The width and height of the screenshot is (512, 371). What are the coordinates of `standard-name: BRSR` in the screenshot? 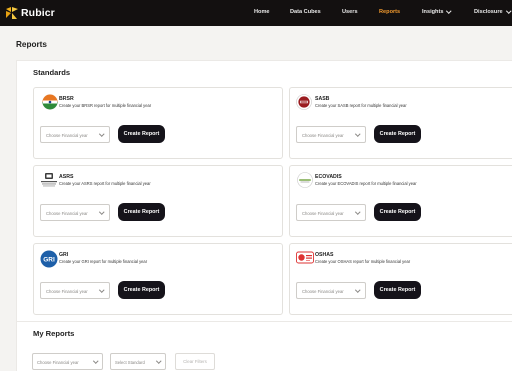 It's located at (66, 99).